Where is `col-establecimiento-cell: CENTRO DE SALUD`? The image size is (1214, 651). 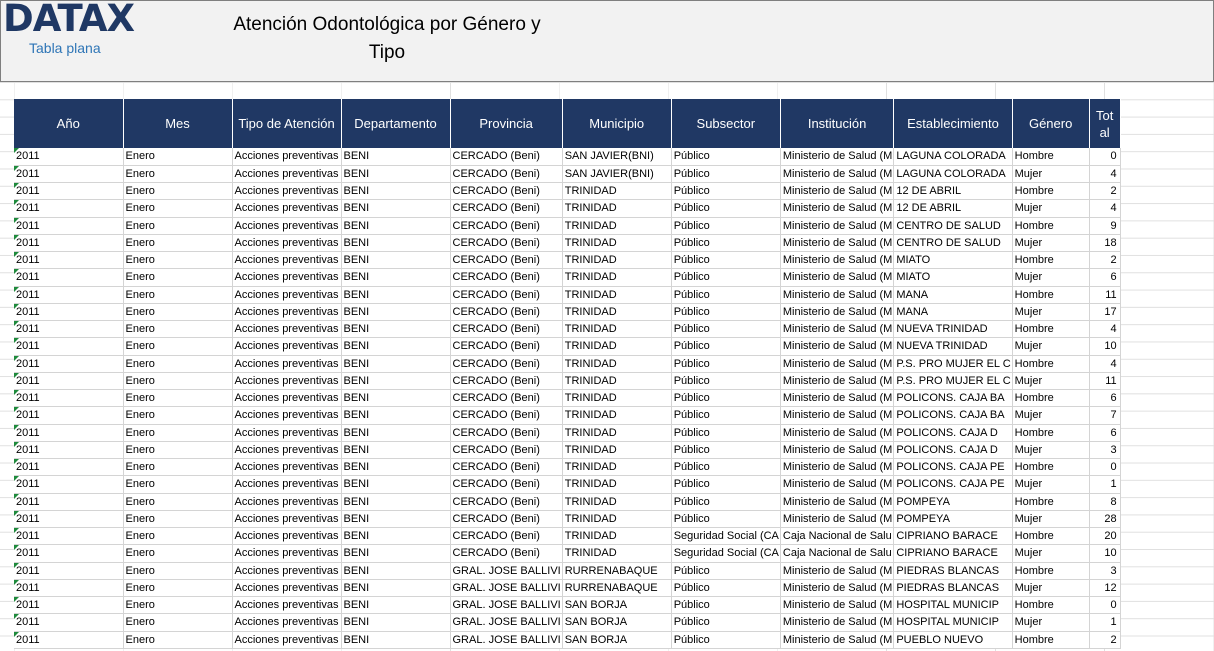 col-establecimiento-cell: CENTRO DE SALUD is located at coordinates (953, 226).